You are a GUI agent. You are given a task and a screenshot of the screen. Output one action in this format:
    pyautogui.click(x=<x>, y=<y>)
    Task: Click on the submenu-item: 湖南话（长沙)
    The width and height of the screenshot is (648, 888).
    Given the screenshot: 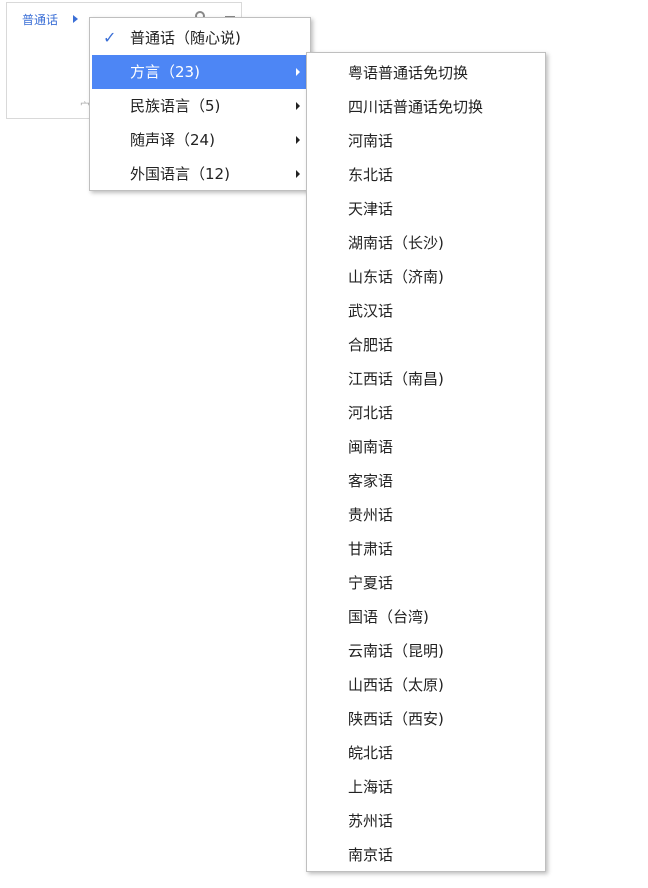 What is the action you would take?
    pyautogui.click(x=426, y=243)
    